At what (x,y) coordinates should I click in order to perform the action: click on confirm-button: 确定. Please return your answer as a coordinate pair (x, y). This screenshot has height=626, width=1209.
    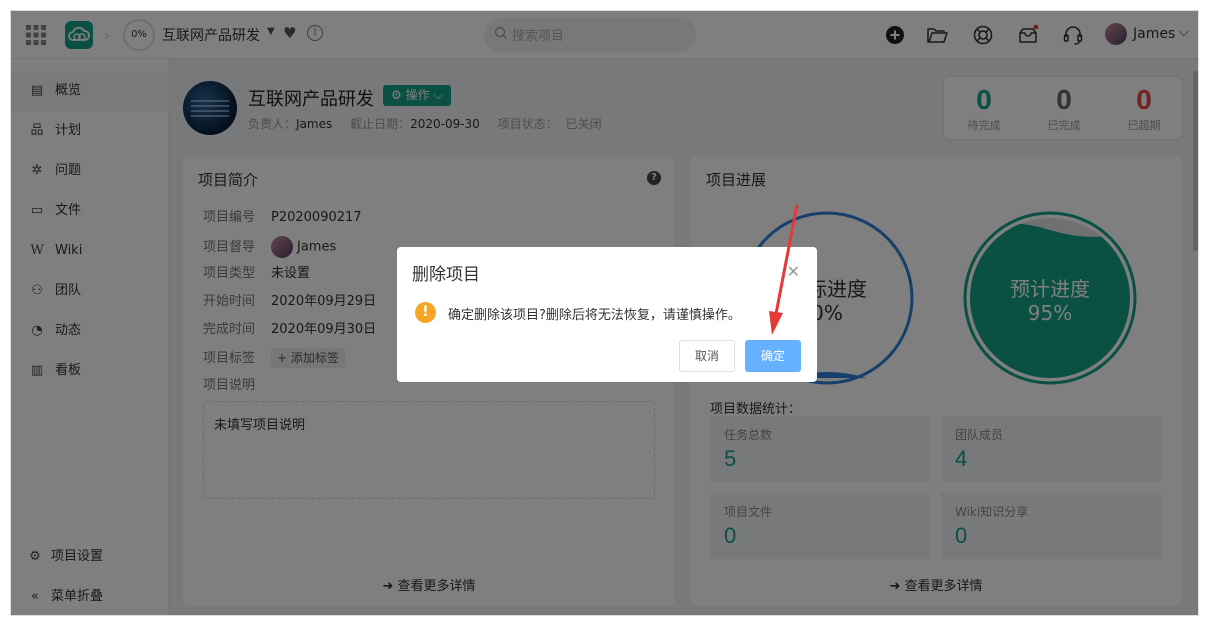
    Looking at the image, I should click on (773, 356).